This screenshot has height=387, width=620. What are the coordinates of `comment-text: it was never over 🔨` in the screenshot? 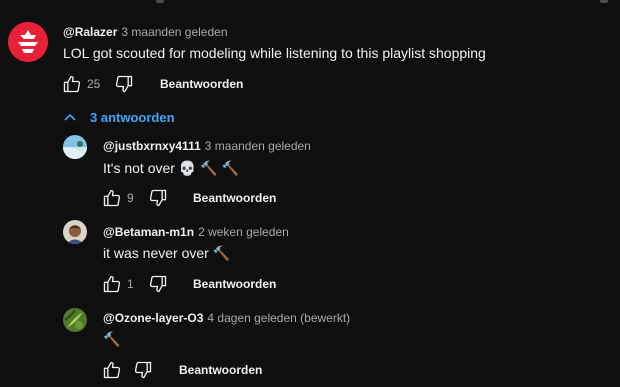 It's located at (167, 253).